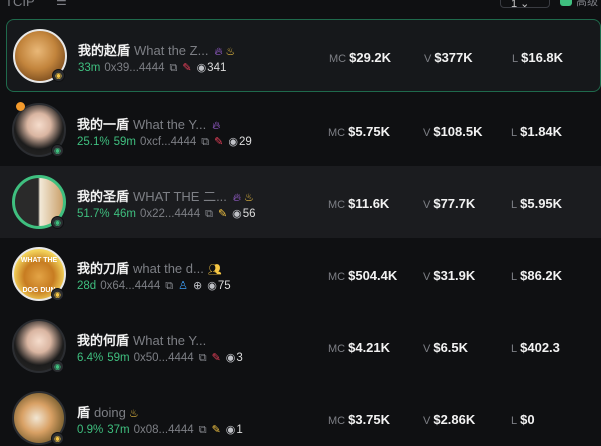 The image size is (601, 446). What do you see at coordinates (103, 124) in the screenshot?
I see `token-name: 我的一盾` at bounding box center [103, 124].